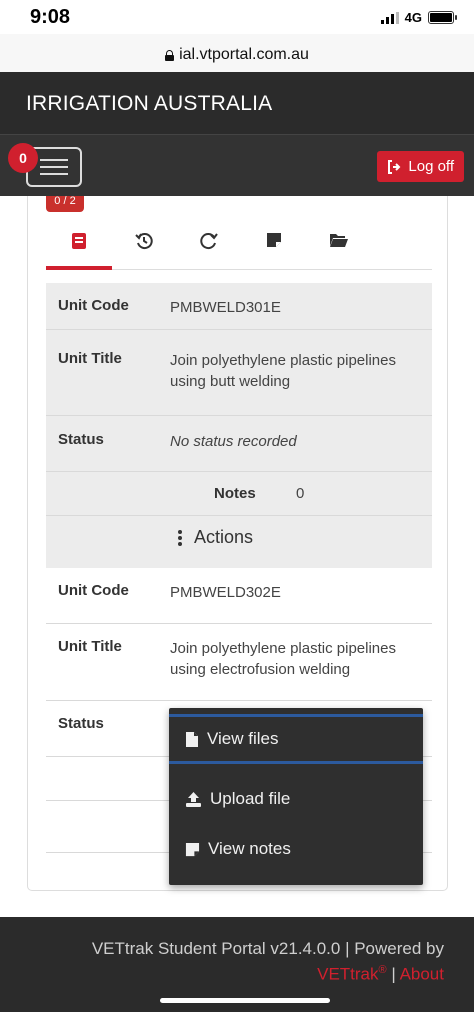 This screenshot has width=474, height=1012. What do you see at coordinates (442, 17) in the screenshot?
I see `battery-icon` at bounding box center [442, 17].